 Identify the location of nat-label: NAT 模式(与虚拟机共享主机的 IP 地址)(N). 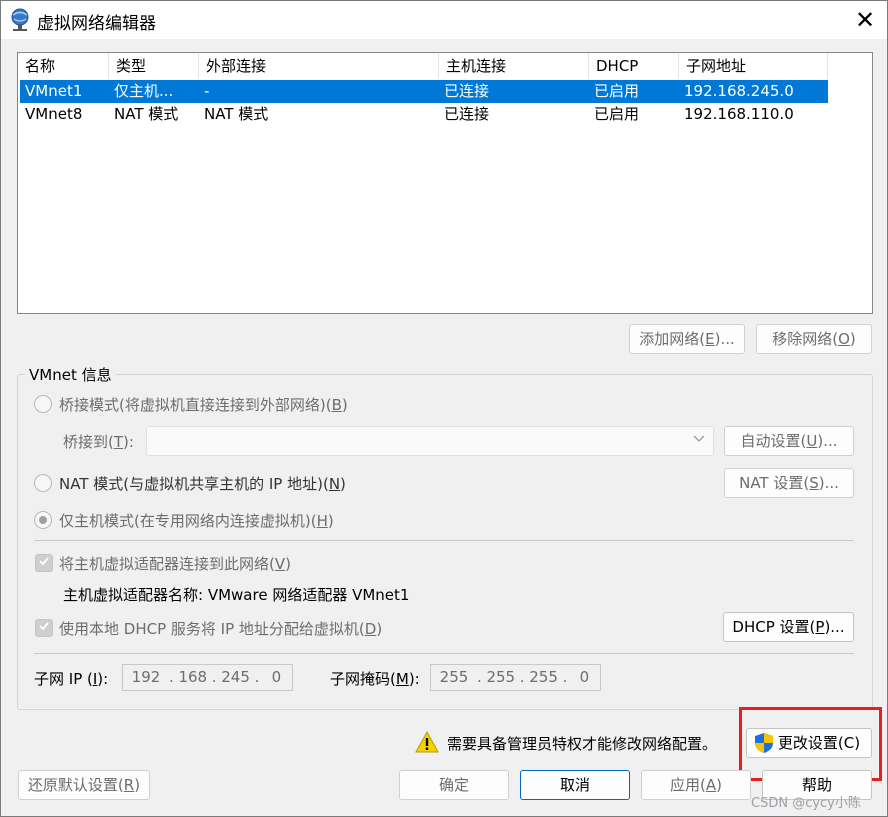
(202, 483).